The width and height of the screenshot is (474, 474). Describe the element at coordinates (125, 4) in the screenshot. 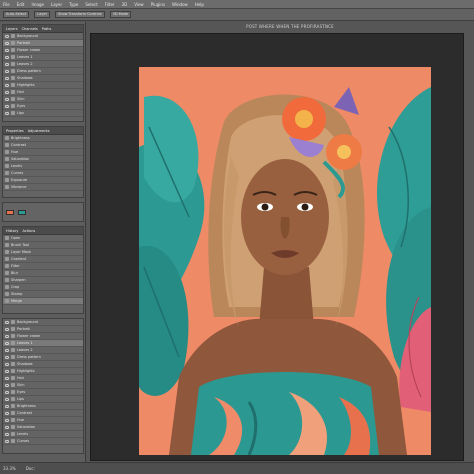

I see `menu-item: 3D` at that location.